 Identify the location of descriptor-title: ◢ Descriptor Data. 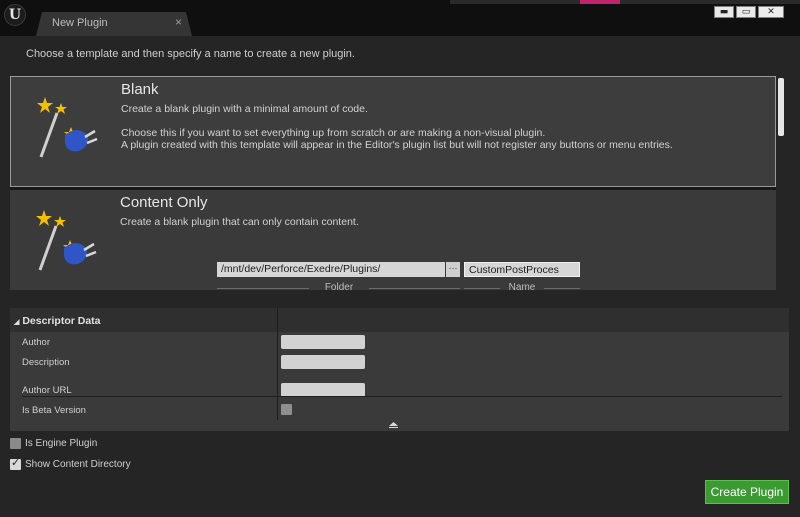
(57, 321).